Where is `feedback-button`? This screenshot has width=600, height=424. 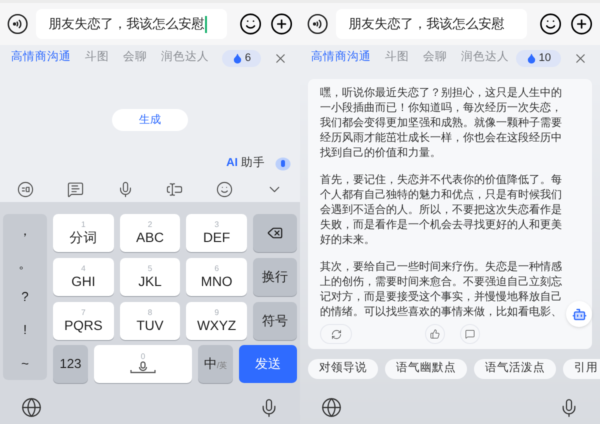
feedback-button is located at coordinates (470, 334).